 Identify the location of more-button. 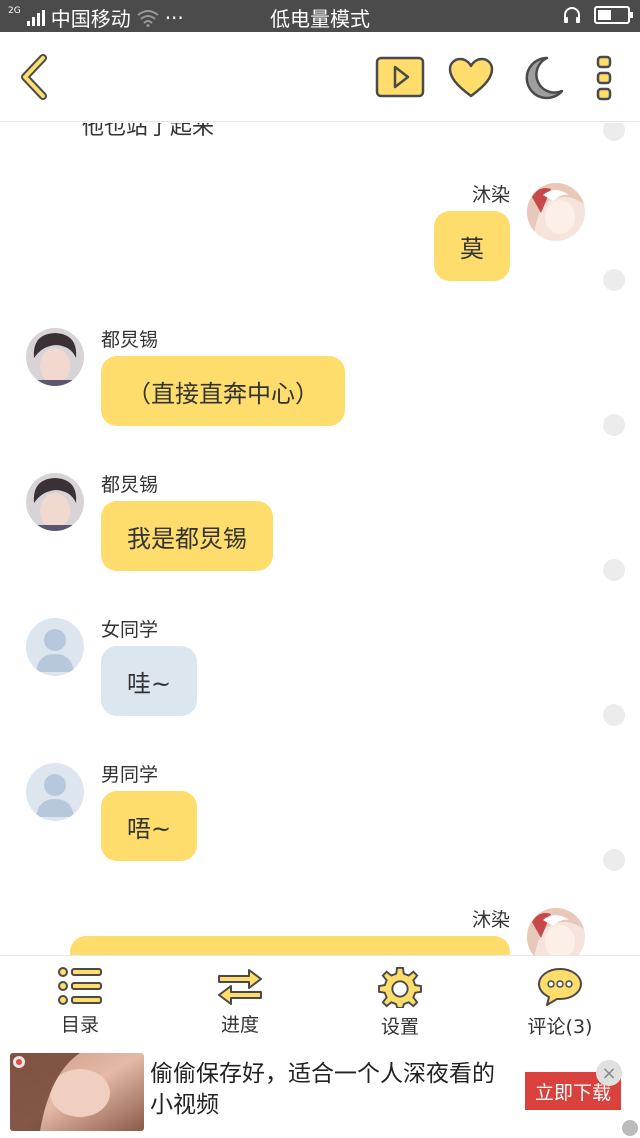
(604, 78).